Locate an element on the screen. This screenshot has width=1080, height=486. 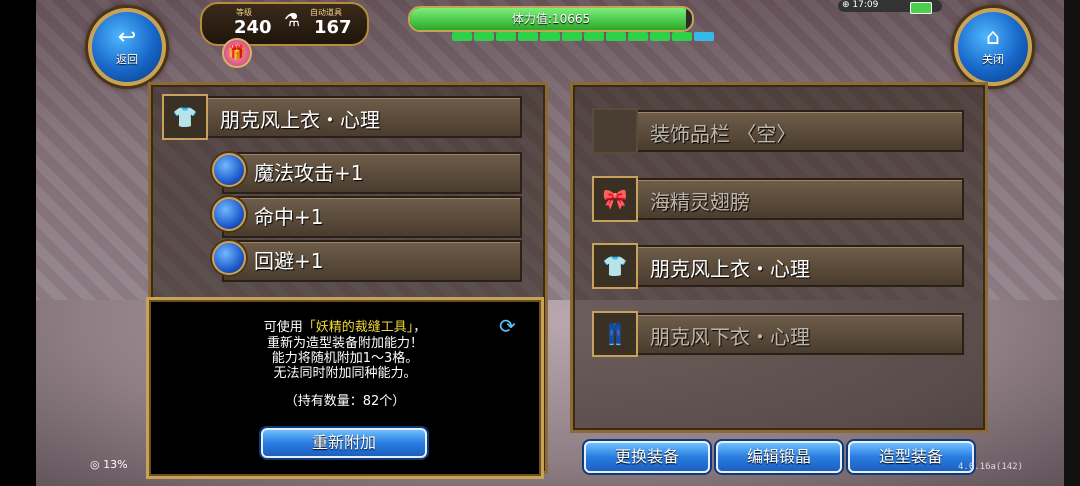
version-text: 4.0.16a(142) is located at coordinates (991, 467).